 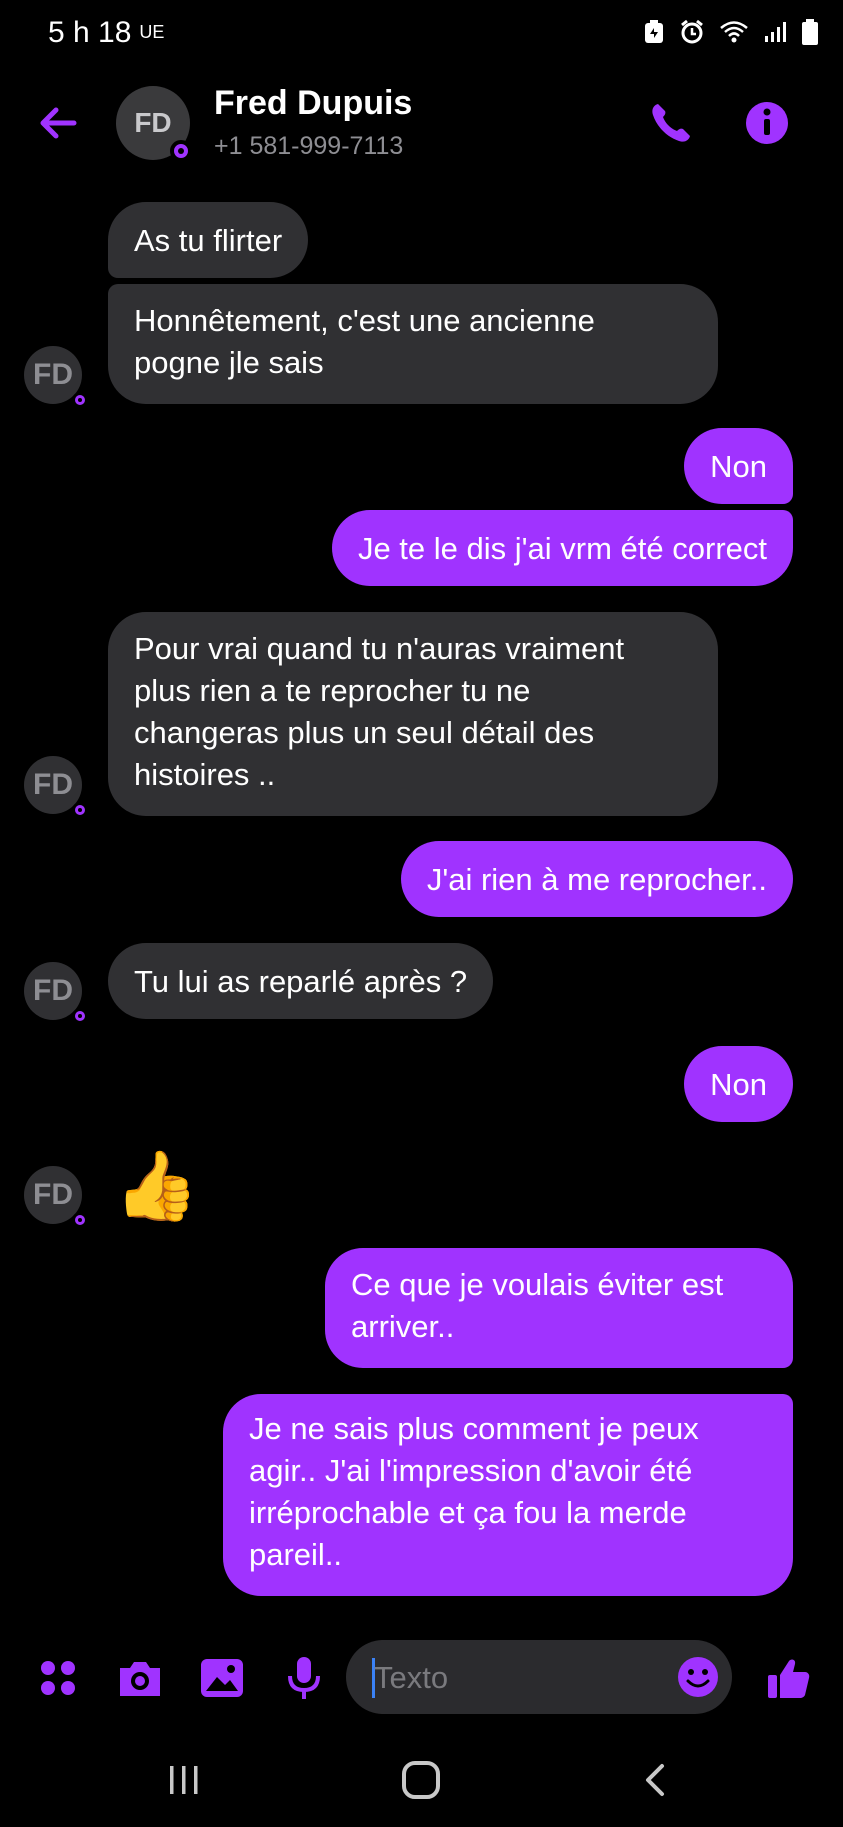 I want to click on recent-apps-button, so click(x=184, y=1780).